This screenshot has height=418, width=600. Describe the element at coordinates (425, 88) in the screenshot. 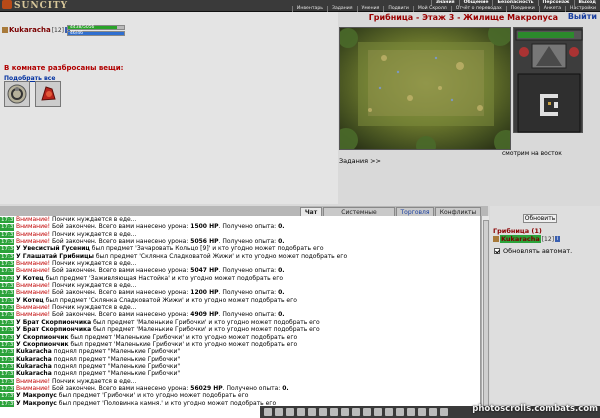

I see `location-view` at that location.